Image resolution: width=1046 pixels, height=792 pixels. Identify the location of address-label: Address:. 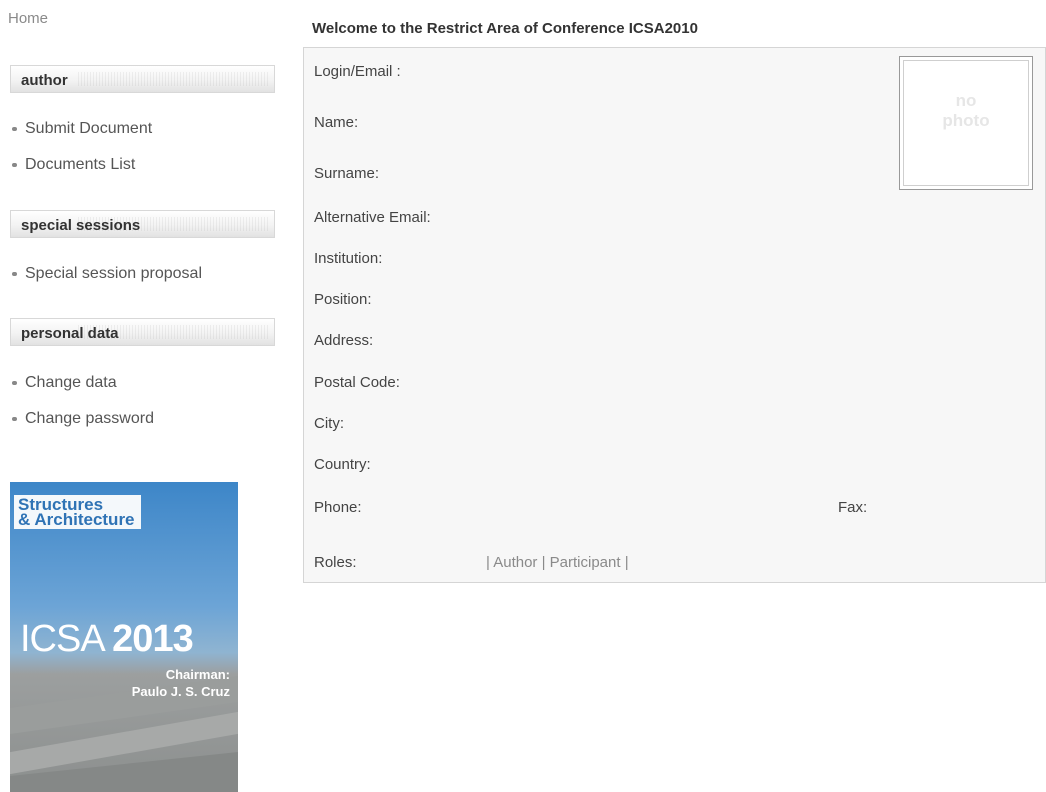
(344, 340).